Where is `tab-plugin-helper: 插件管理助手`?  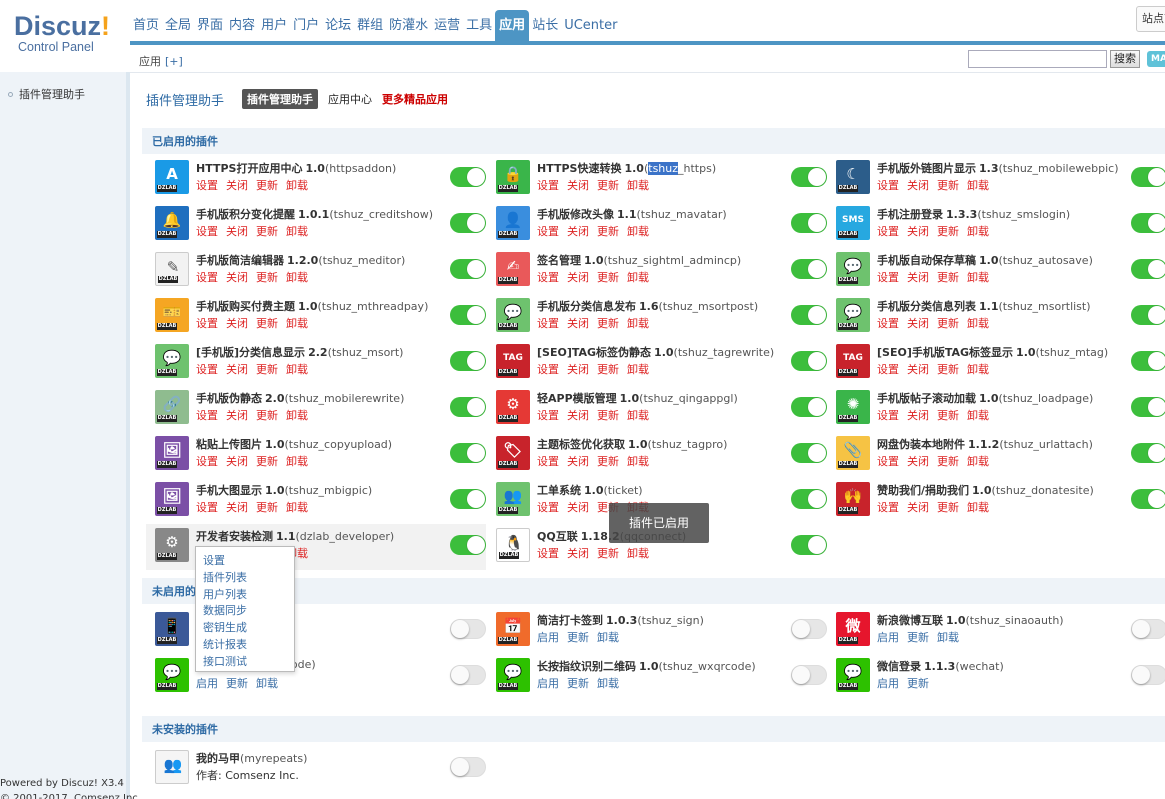
tab-plugin-helper: 插件管理助手 is located at coordinates (280, 99).